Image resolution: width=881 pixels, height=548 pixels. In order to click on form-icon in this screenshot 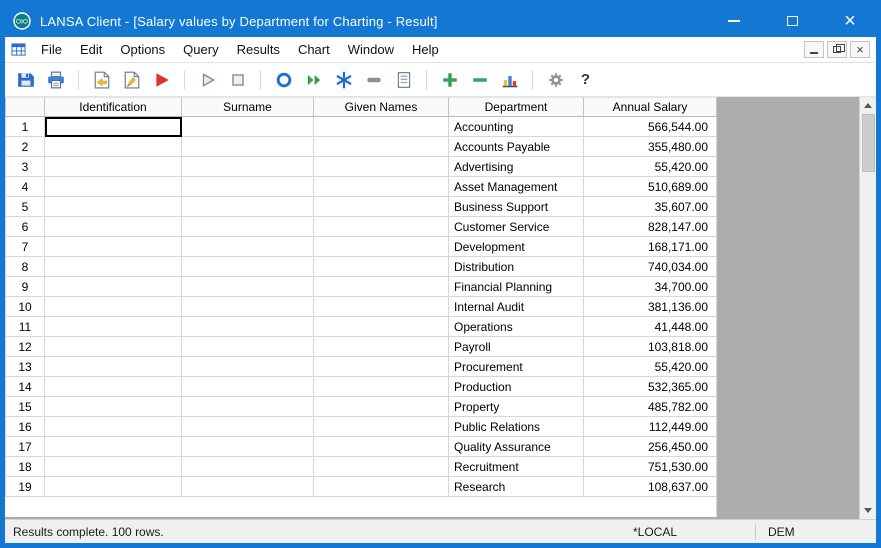, I will do `click(403, 79)`.